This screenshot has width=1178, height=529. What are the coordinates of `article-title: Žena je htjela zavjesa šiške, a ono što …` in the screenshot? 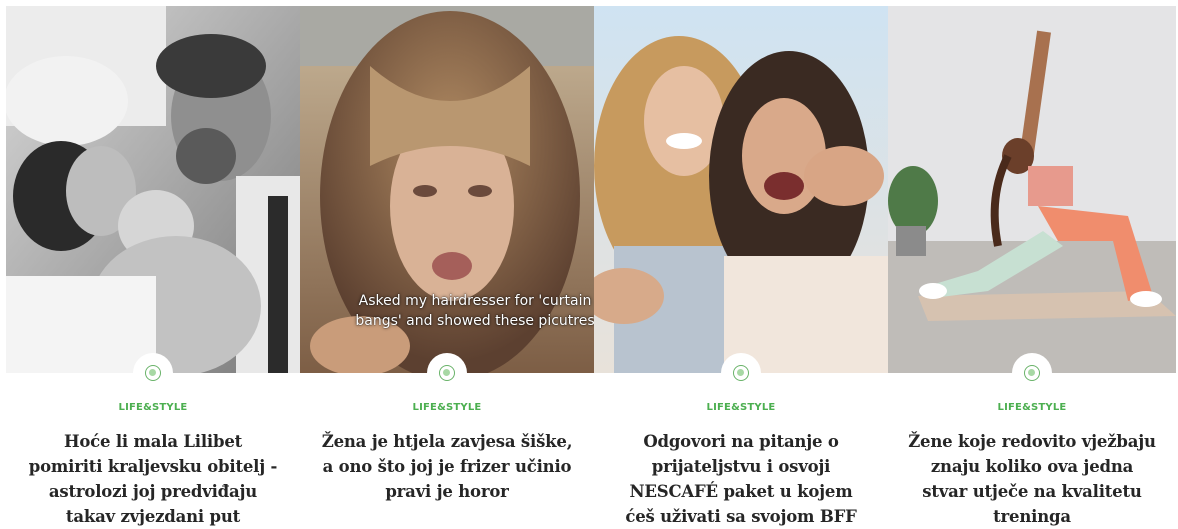 It's located at (447, 466).